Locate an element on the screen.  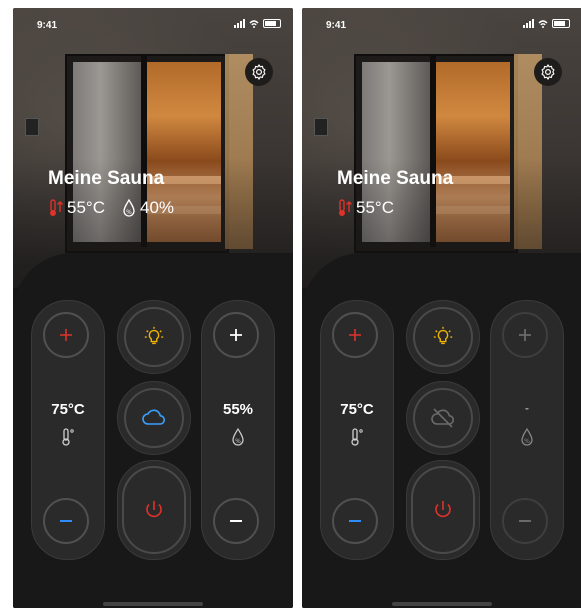
humidity-control: - % is located at coordinates (527, 430).